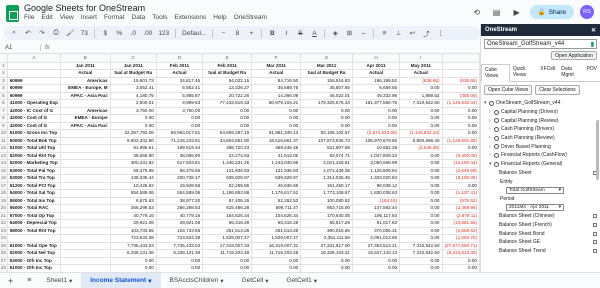 The width and height of the screenshot is (600, 288). What do you see at coordinates (326, 238) in the screenshot?
I see `value-cell: 2,351,111.56` at bounding box center [326, 238].